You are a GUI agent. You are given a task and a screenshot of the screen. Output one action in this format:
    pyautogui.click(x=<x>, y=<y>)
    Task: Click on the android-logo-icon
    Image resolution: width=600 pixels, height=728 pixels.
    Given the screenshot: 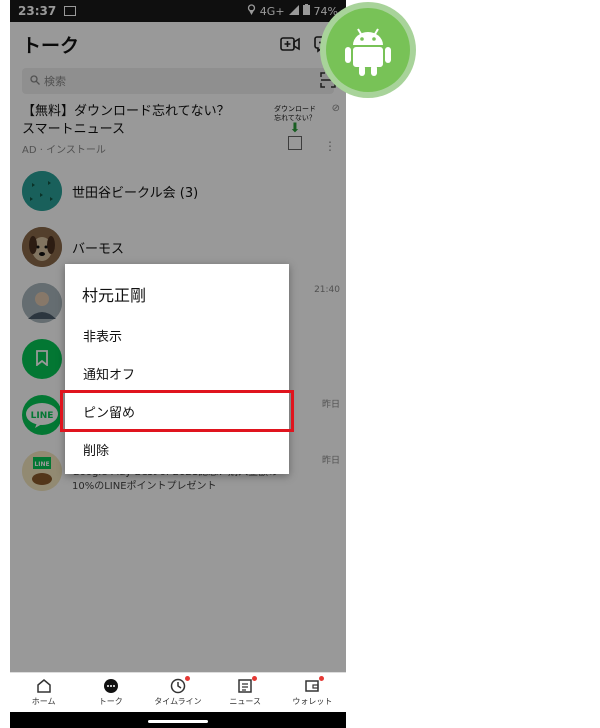 What is the action you would take?
    pyautogui.click(x=368, y=50)
    